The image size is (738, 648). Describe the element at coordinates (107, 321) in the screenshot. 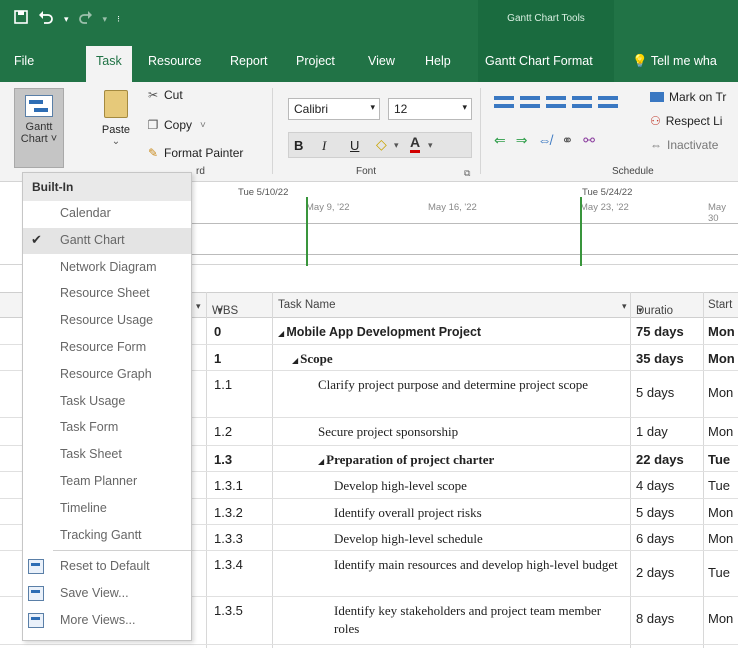

I see `view-menu-item: Resource Usage` at that location.